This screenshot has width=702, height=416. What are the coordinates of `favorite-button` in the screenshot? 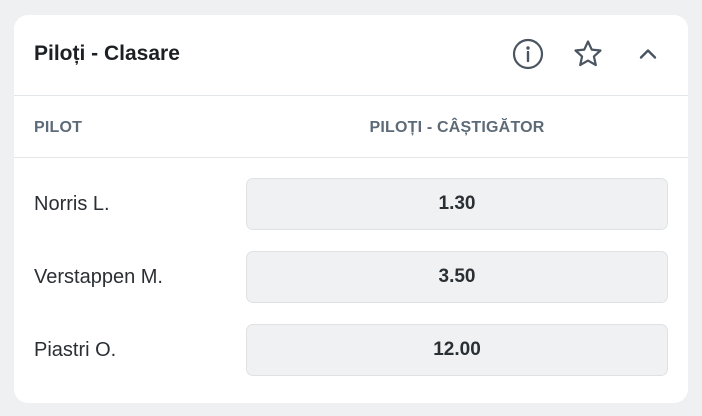 It's located at (588, 54).